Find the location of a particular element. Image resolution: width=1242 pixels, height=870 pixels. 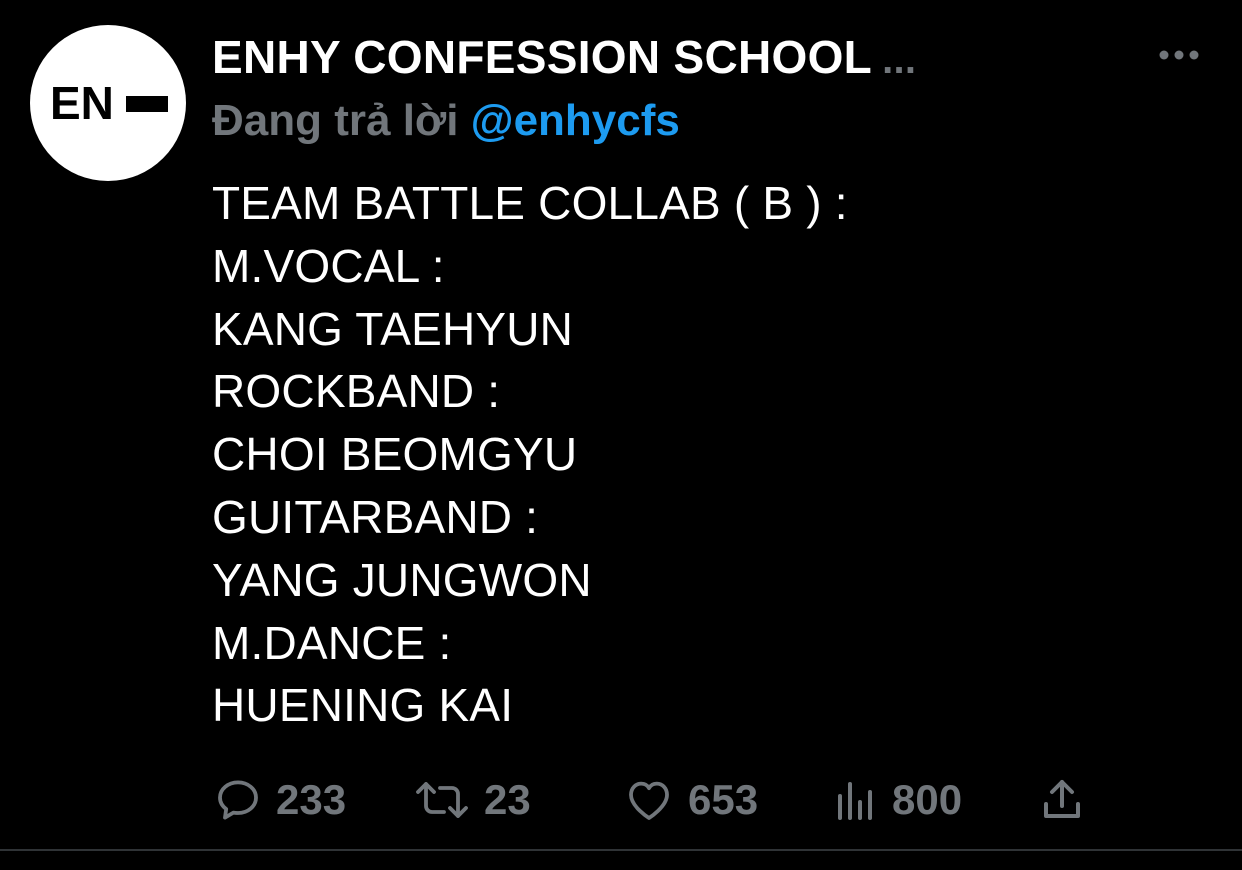

tweet-line: YANG JUNGWON is located at coordinates (402, 579).